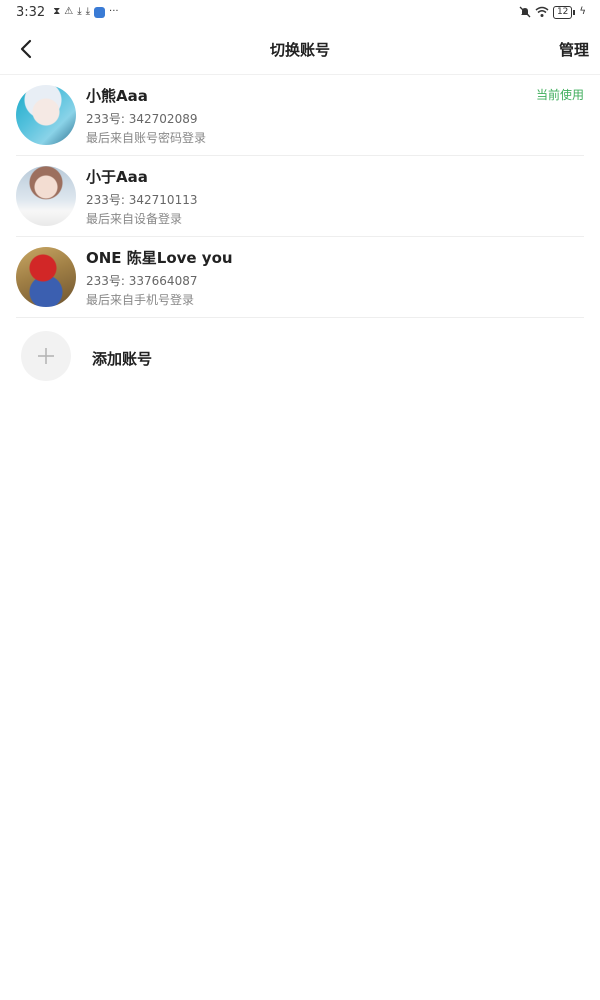 Image resolution: width=600 pixels, height=1000 pixels. I want to click on charging-icon: ϟ, so click(582, 11).